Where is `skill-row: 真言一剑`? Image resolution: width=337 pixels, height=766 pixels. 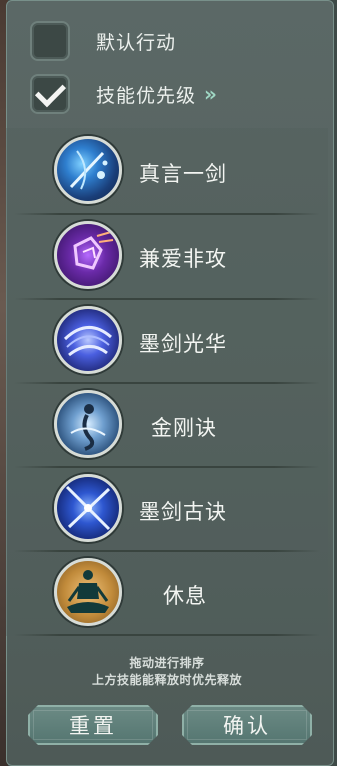 skill-row: 真言一剑 is located at coordinates (167, 172).